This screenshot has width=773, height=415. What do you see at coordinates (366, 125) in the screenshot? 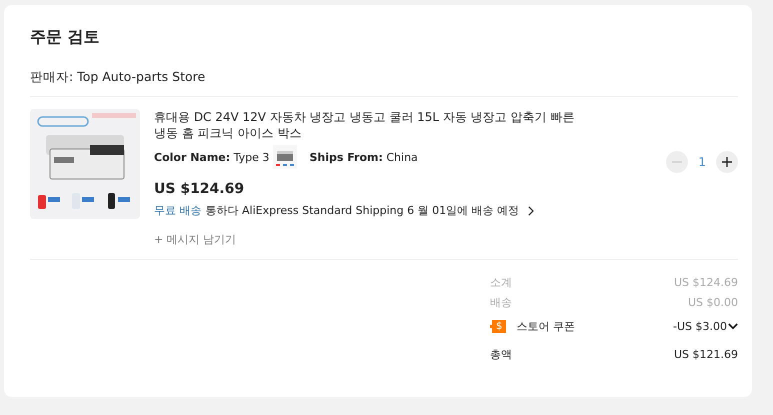
I see `product-name: 휴대용 DC 24V 12V 자동차 냉장고 냉동고 쿨러 15L 자동 냉장고 압축기 빠른 냉동 홈 피크닉 아이스 박스` at bounding box center [366, 125].